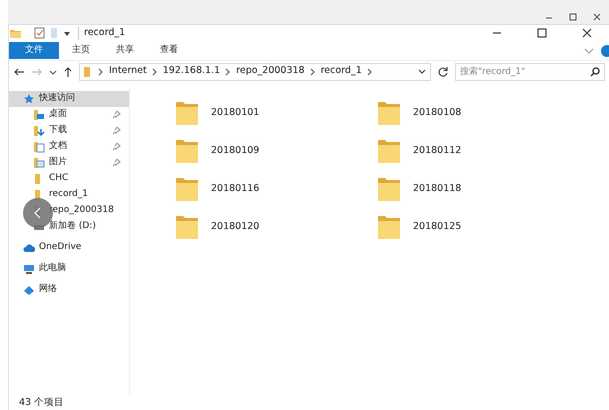  What do you see at coordinates (69, 114) in the screenshot?
I see `sidebar-item: 桌面` at bounding box center [69, 114].